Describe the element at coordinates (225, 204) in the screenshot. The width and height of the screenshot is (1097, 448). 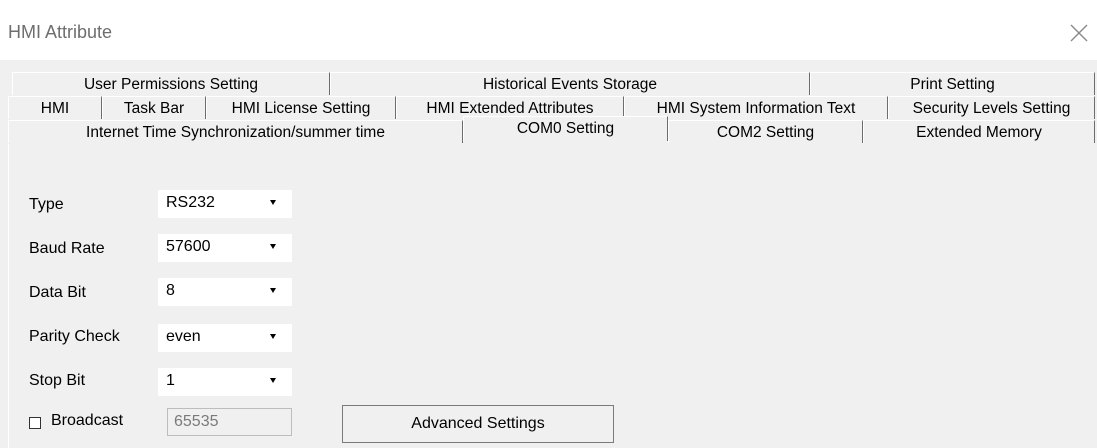
I see `type-select: RS232` at that location.